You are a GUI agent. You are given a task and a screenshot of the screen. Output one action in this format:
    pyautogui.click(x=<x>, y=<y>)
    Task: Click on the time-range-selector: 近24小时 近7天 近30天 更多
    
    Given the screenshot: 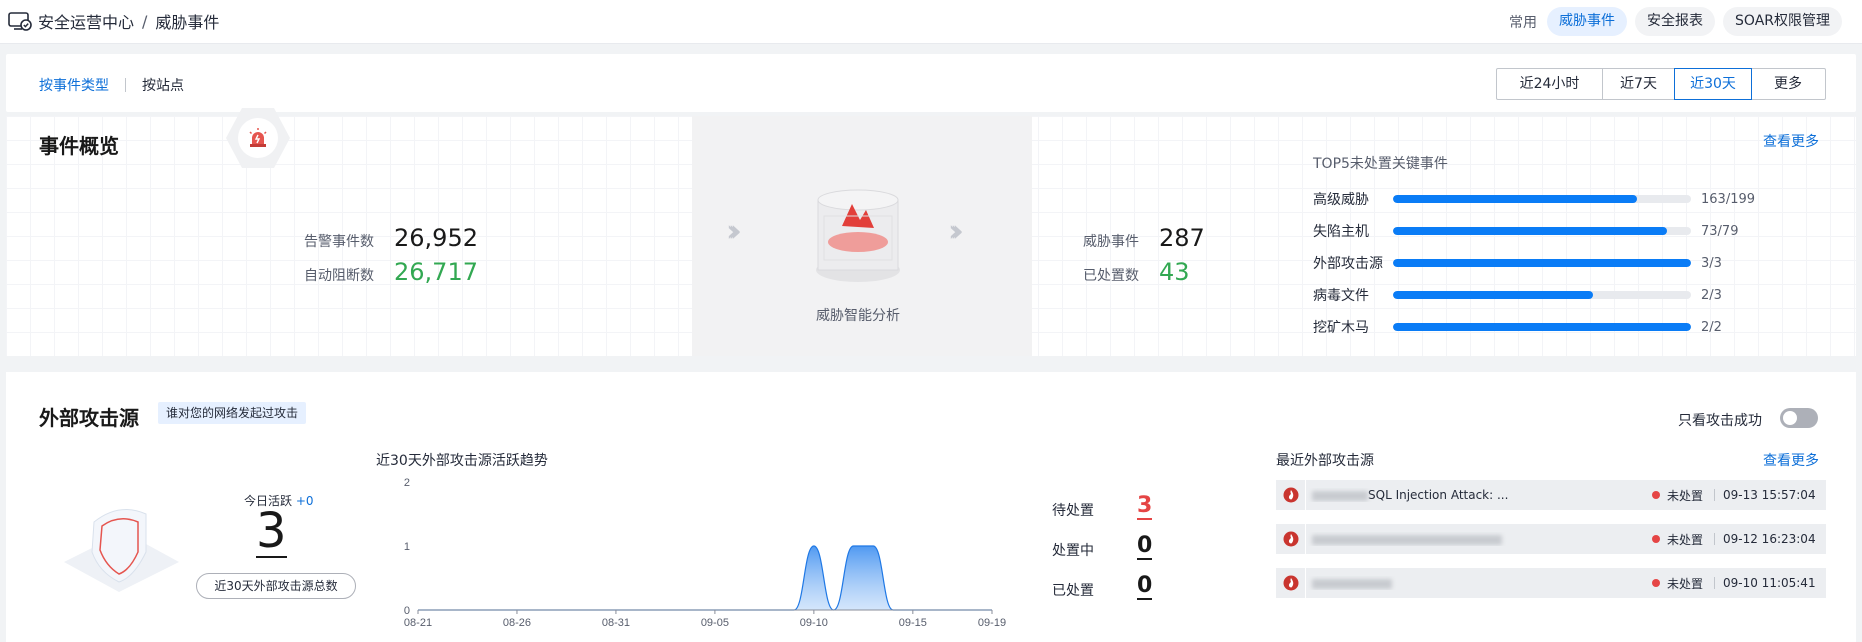 What is the action you would take?
    pyautogui.click(x=1661, y=84)
    